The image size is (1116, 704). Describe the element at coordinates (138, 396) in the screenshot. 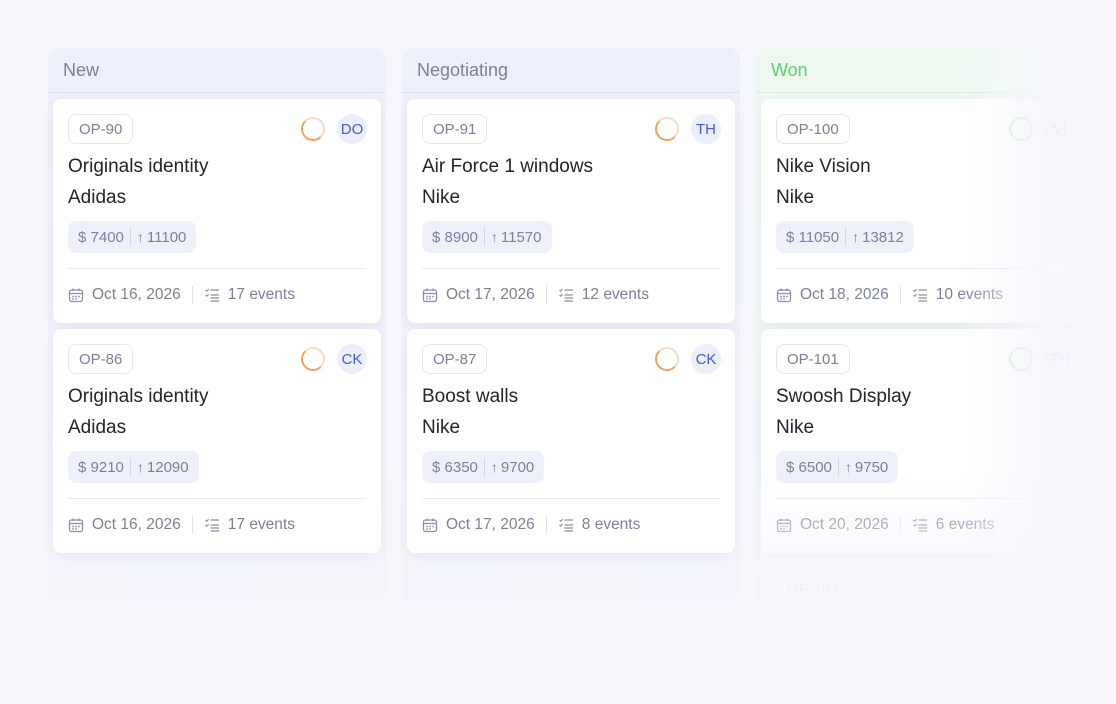

I see `opportunity-title: Originals identity` at that location.